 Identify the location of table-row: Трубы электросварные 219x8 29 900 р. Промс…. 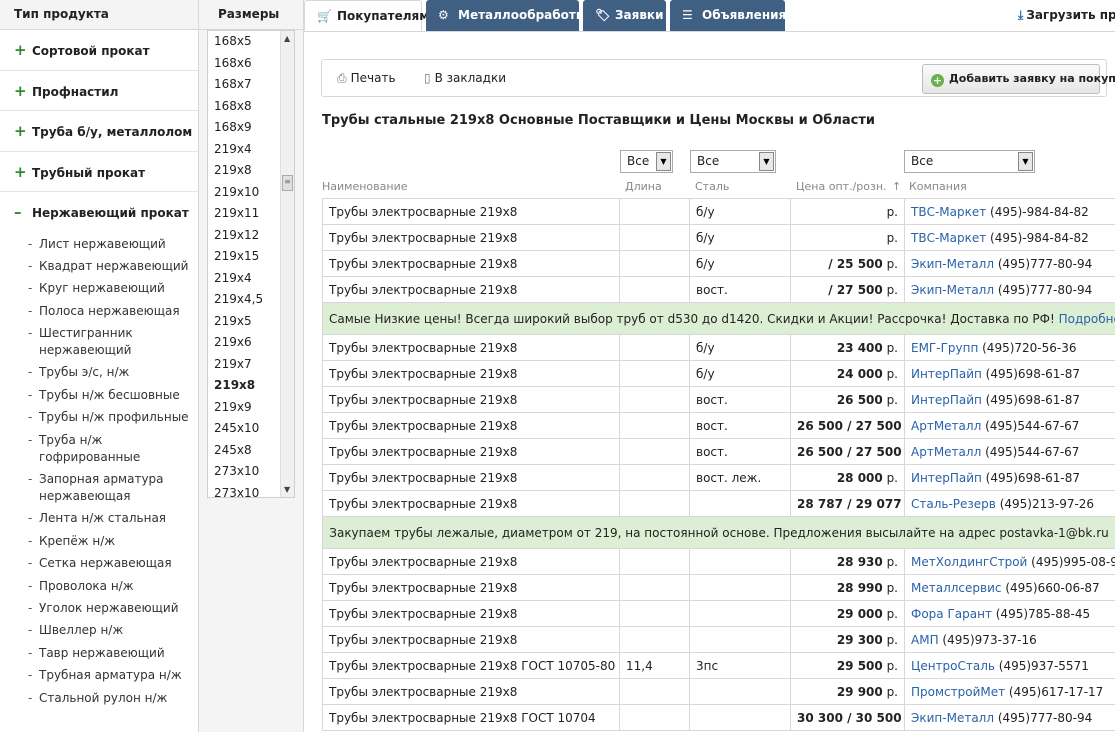
(718, 691).